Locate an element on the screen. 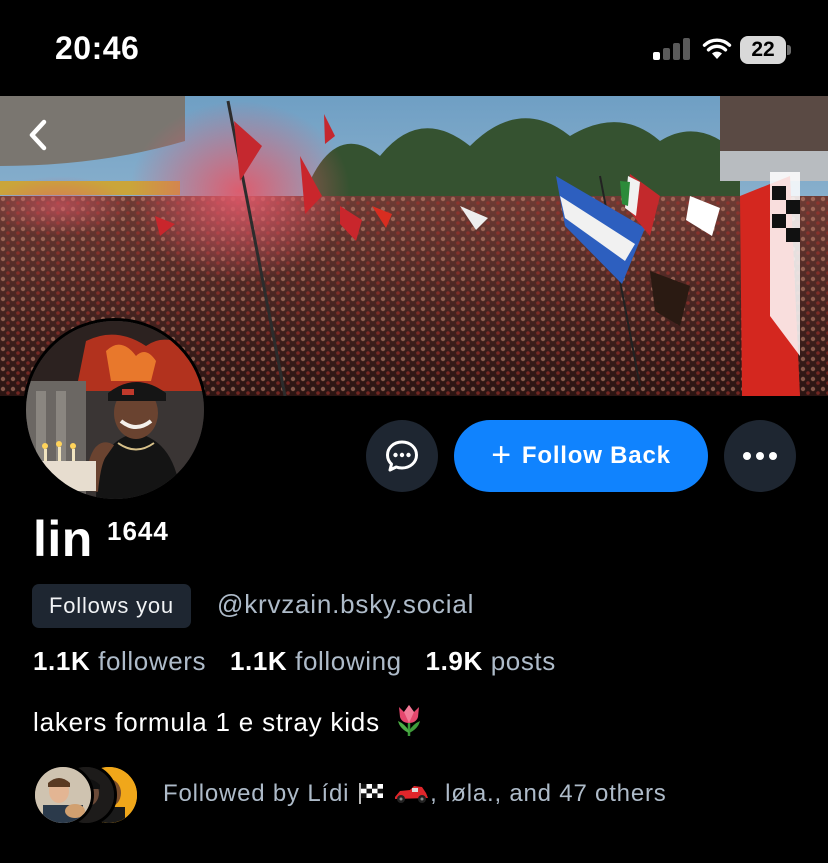 The height and width of the screenshot is (863, 828). followed-by-suffix: , løla., and 47 others is located at coordinates (548, 793).